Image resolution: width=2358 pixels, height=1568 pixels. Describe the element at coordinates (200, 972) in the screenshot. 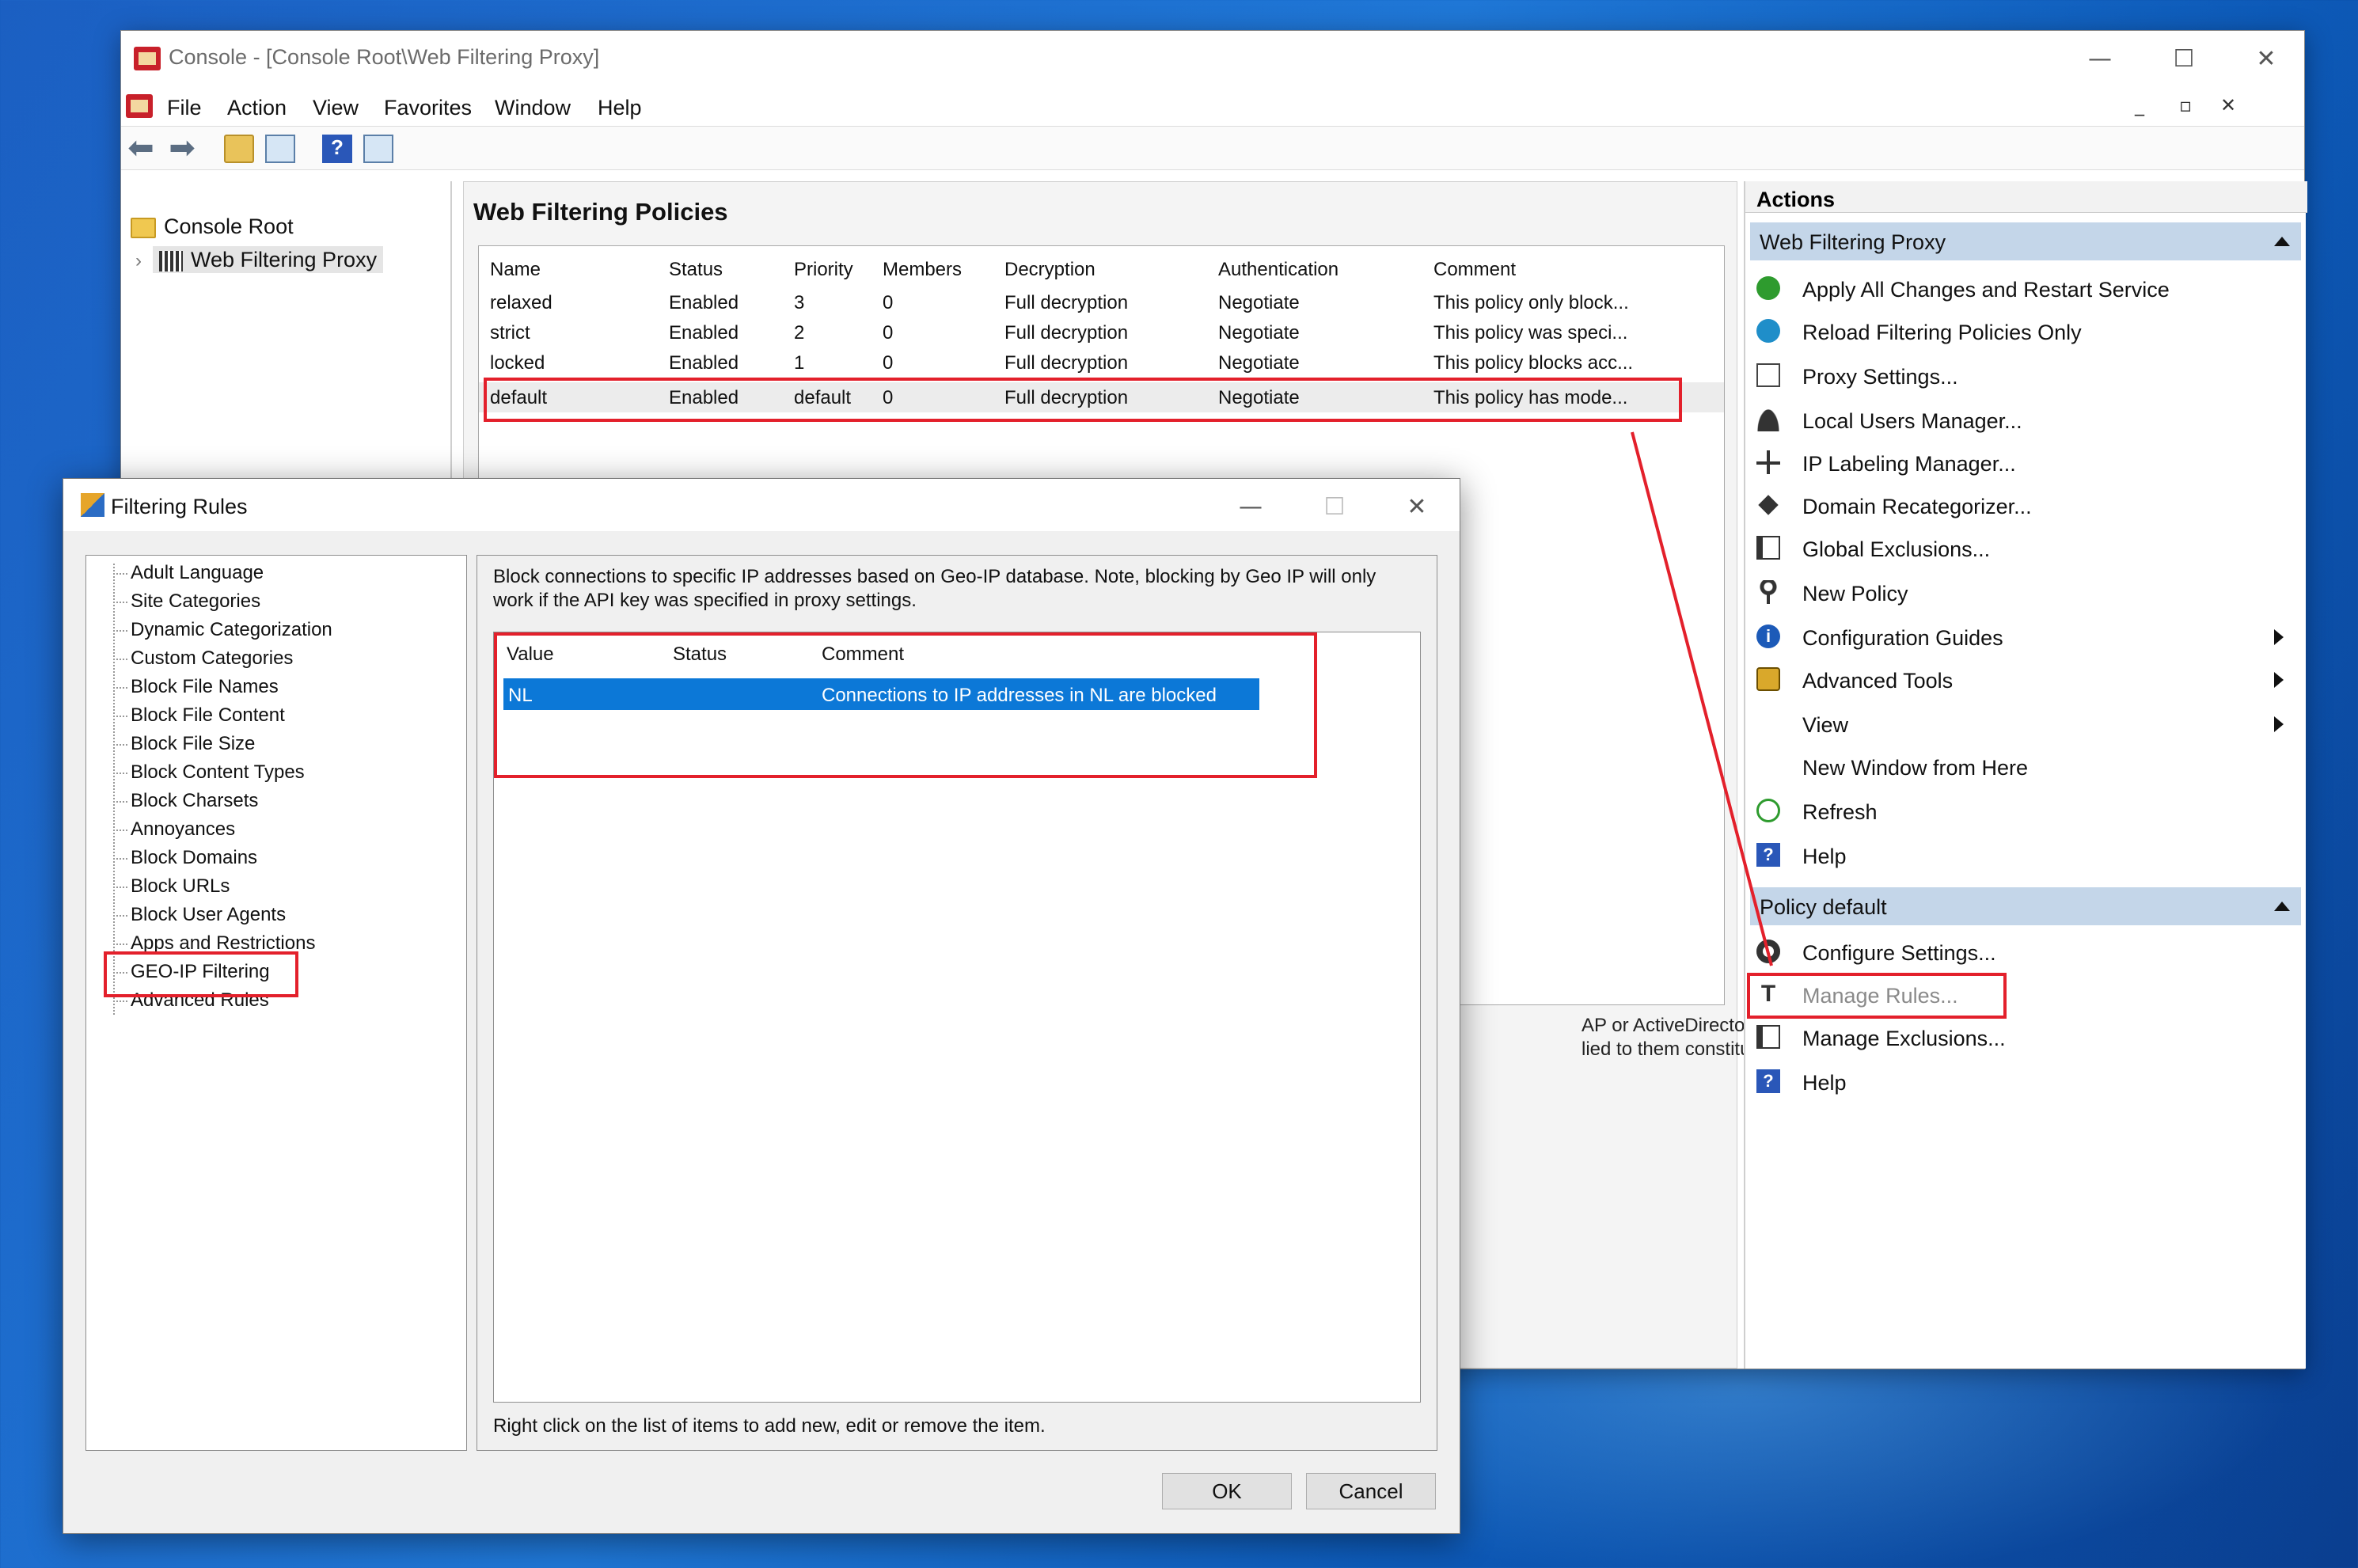

I see `rule-geo-ip-filtering: GEO-IP Filtering` at that location.